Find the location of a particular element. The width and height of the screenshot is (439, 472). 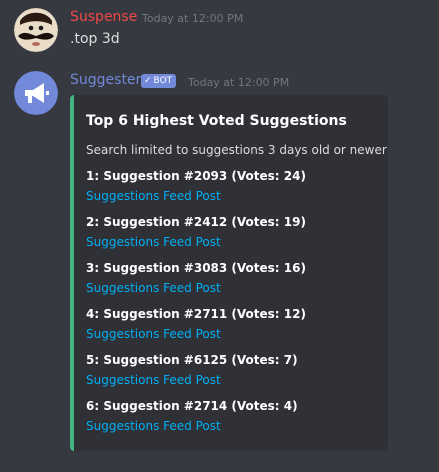

field-name: 3: Suggestion #3083 (Votes: 16) is located at coordinates (196, 268).